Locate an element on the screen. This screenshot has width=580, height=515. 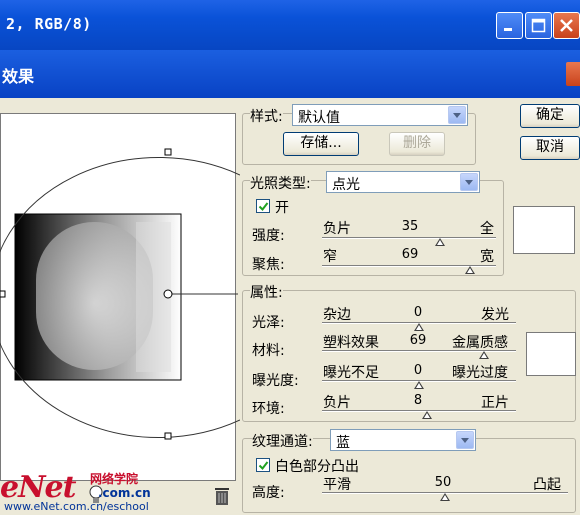
material-color-swatch is located at coordinates (551, 354).